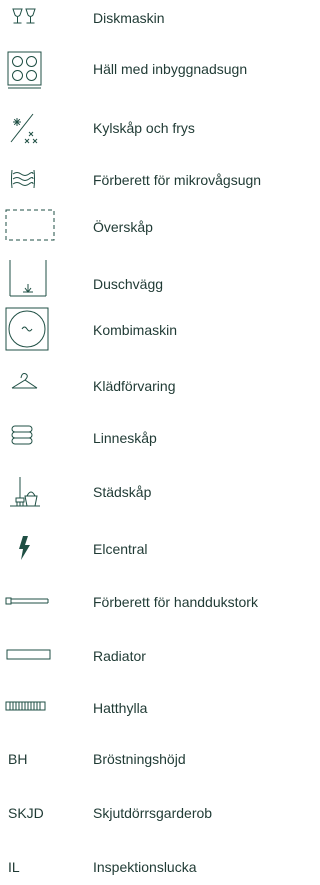 The image size is (320, 885). Describe the element at coordinates (119, 656) in the screenshot. I see `legend-label: Radiator` at that location.